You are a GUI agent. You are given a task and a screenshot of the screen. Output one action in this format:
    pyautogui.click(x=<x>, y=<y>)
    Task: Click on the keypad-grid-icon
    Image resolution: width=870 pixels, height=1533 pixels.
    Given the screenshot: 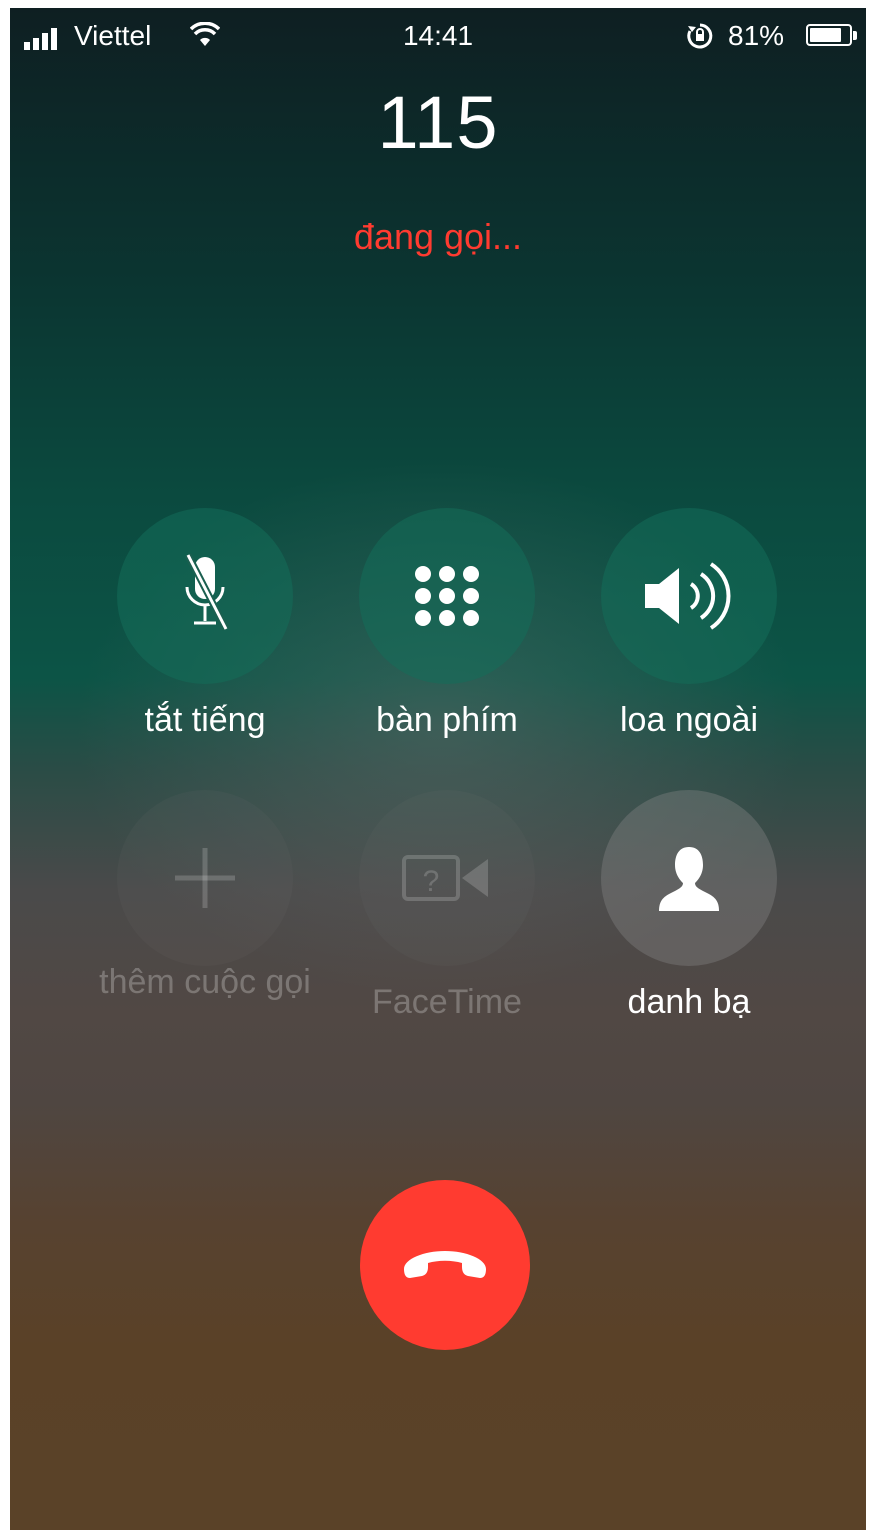 What is the action you would take?
    pyautogui.click(x=447, y=596)
    